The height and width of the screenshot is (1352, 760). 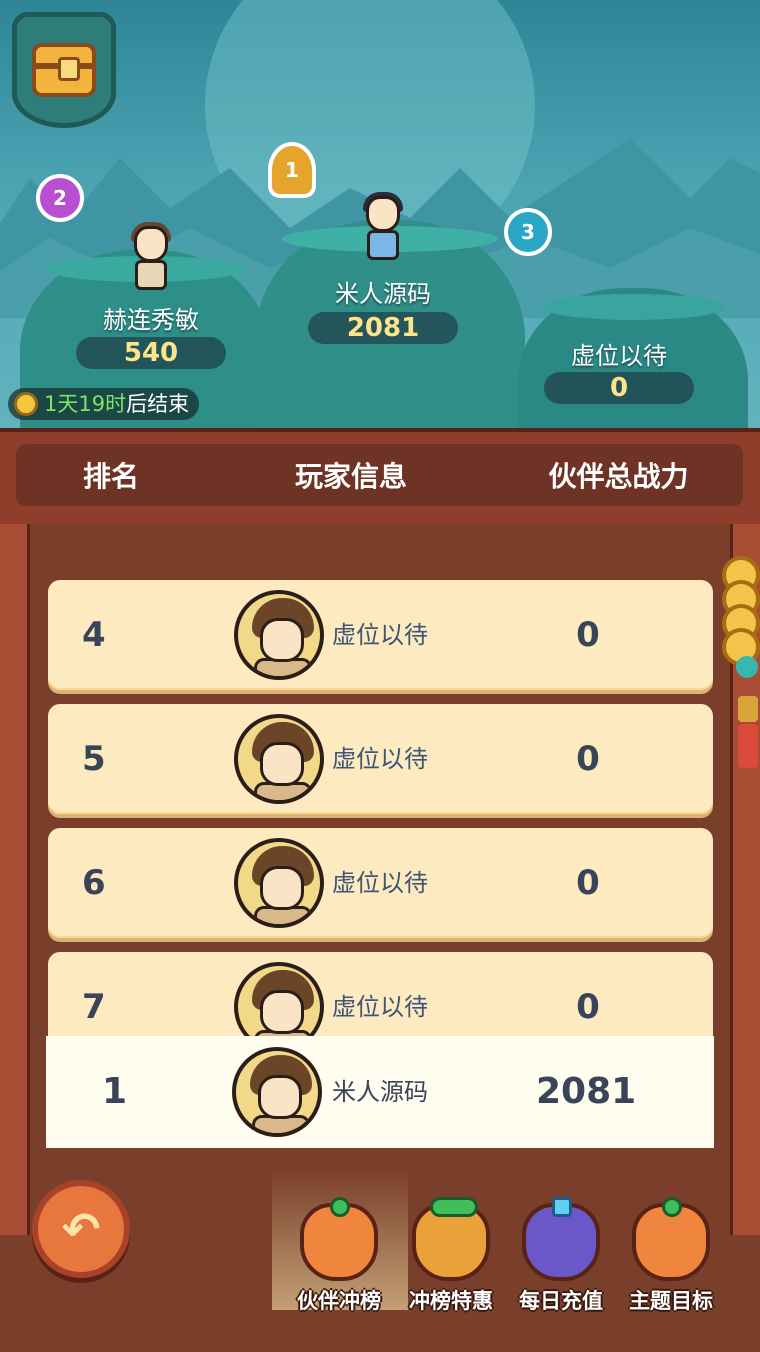 What do you see at coordinates (745, 838) in the screenshot?
I see `board-frame-right` at bounding box center [745, 838].